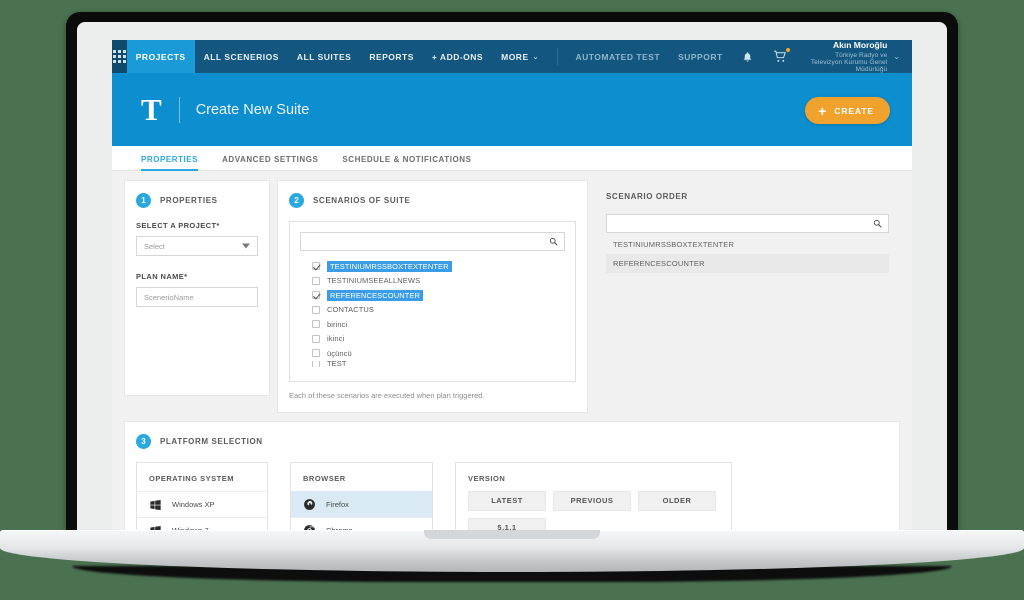 The width and height of the screenshot is (1024, 600). I want to click on nav-item-all-suites: ALL SUITES, so click(324, 56).